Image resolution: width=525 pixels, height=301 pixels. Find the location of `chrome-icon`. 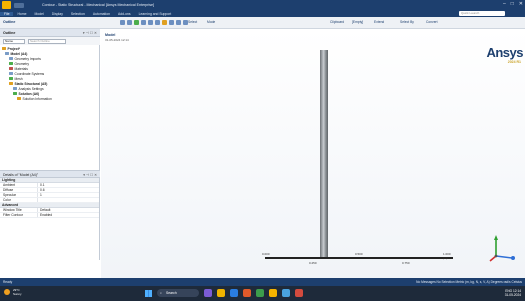

chrome-icon is located at coordinates (260, 293).